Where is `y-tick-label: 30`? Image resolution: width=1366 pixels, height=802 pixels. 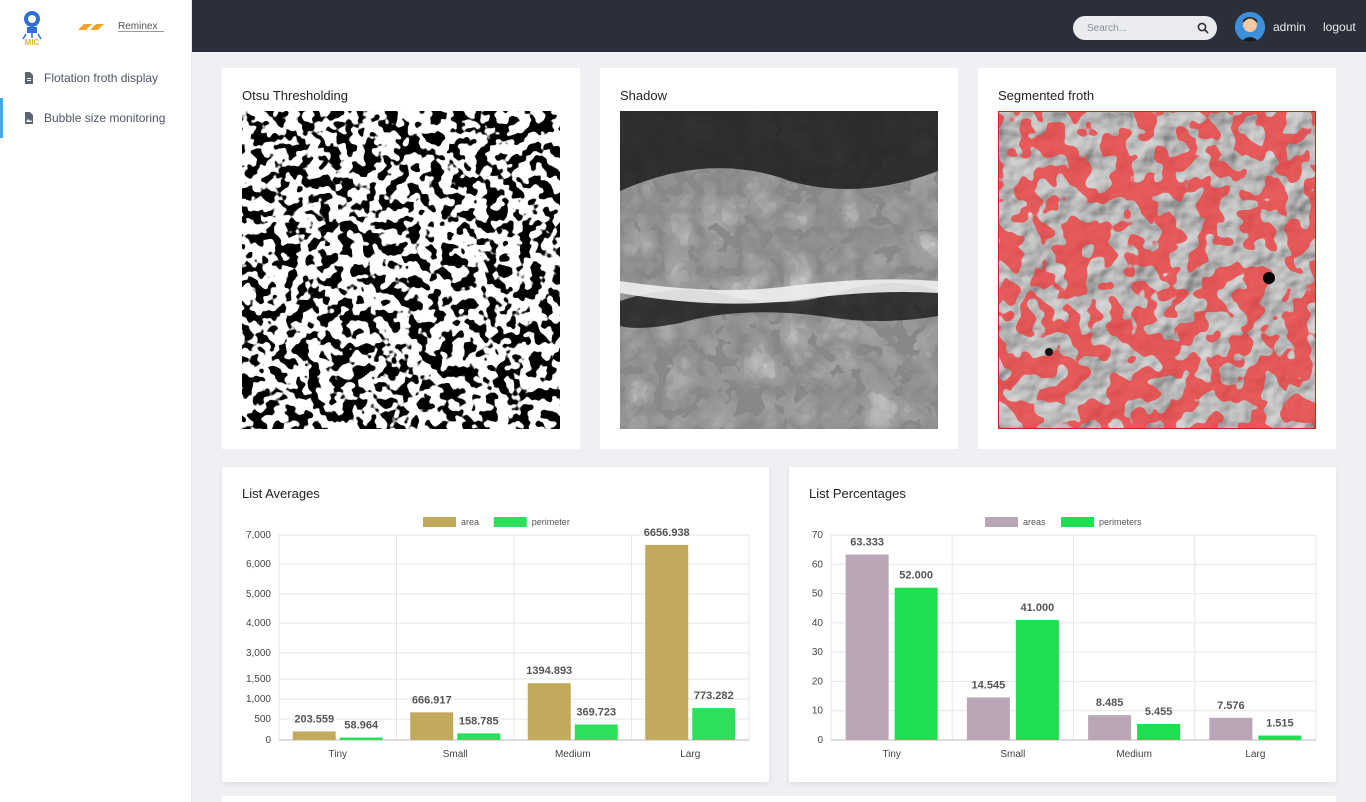
y-tick-label: 30 is located at coordinates (818, 652).